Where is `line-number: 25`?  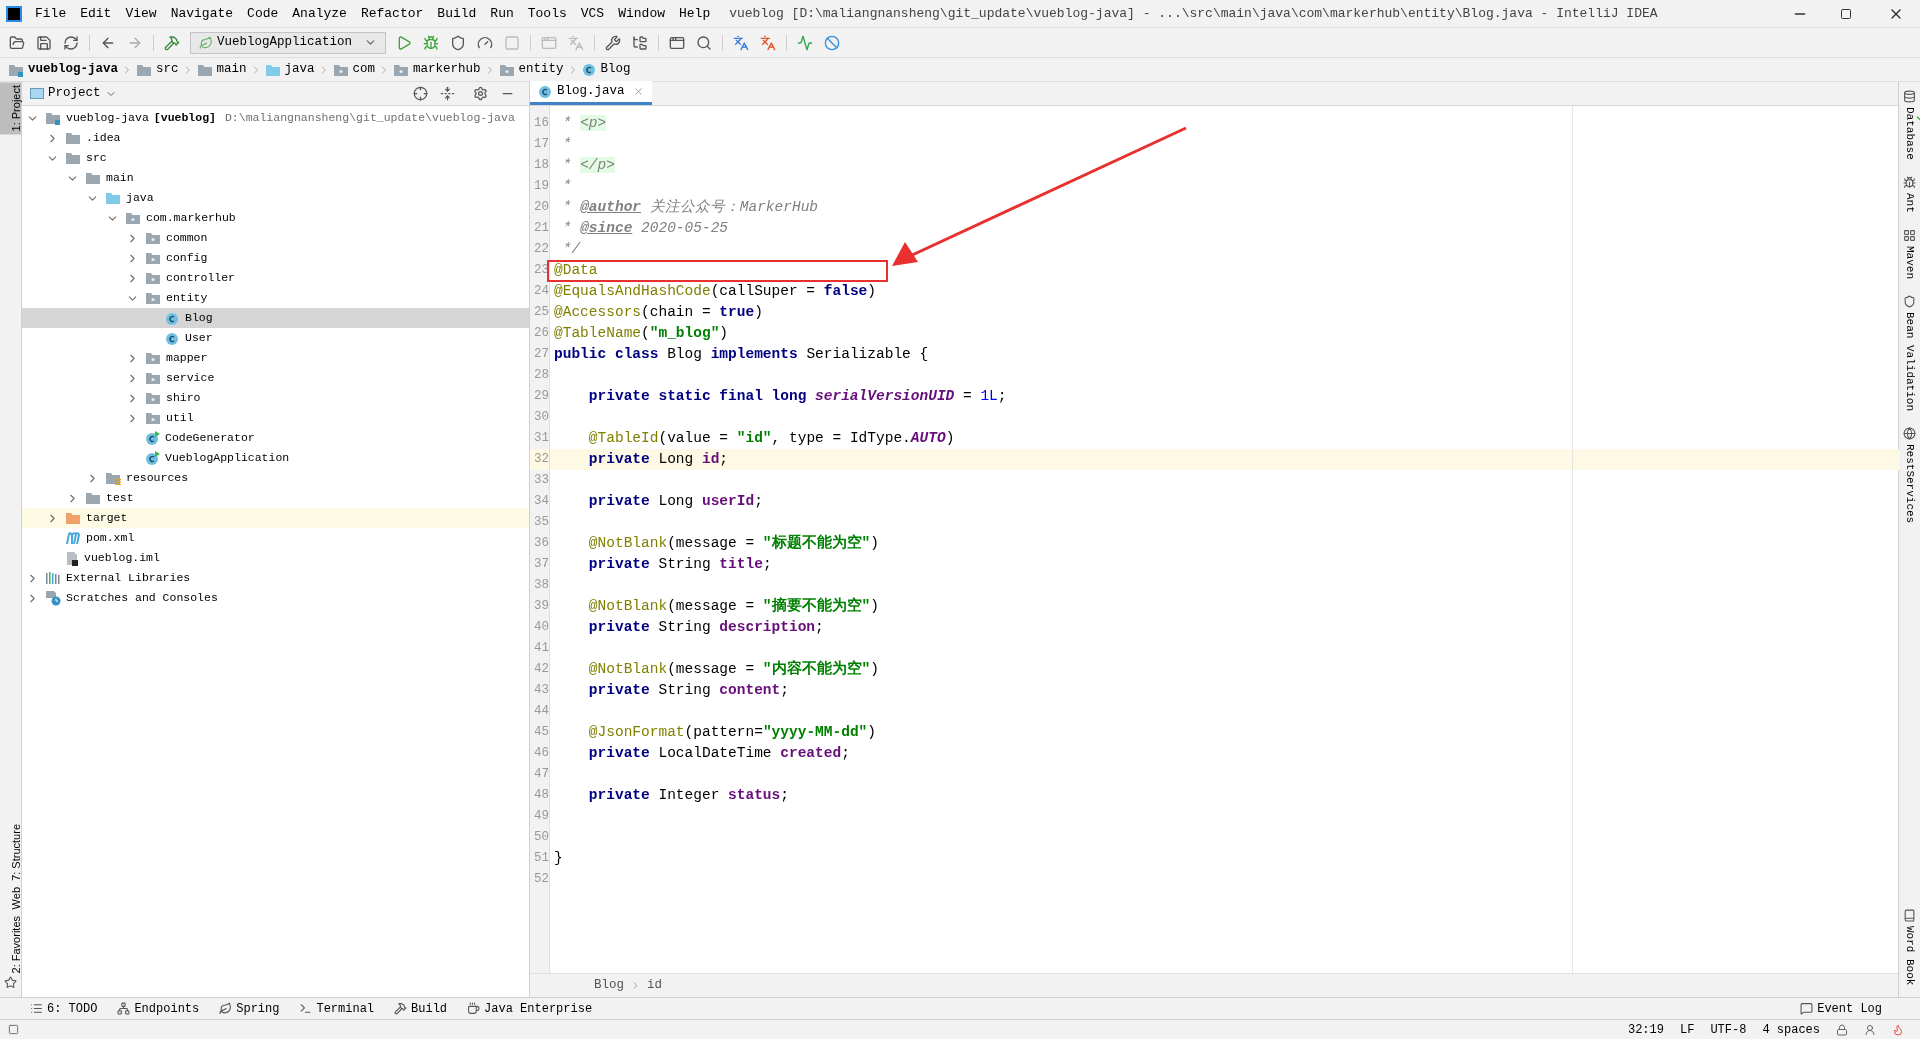 line-number: 25 is located at coordinates (541, 312).